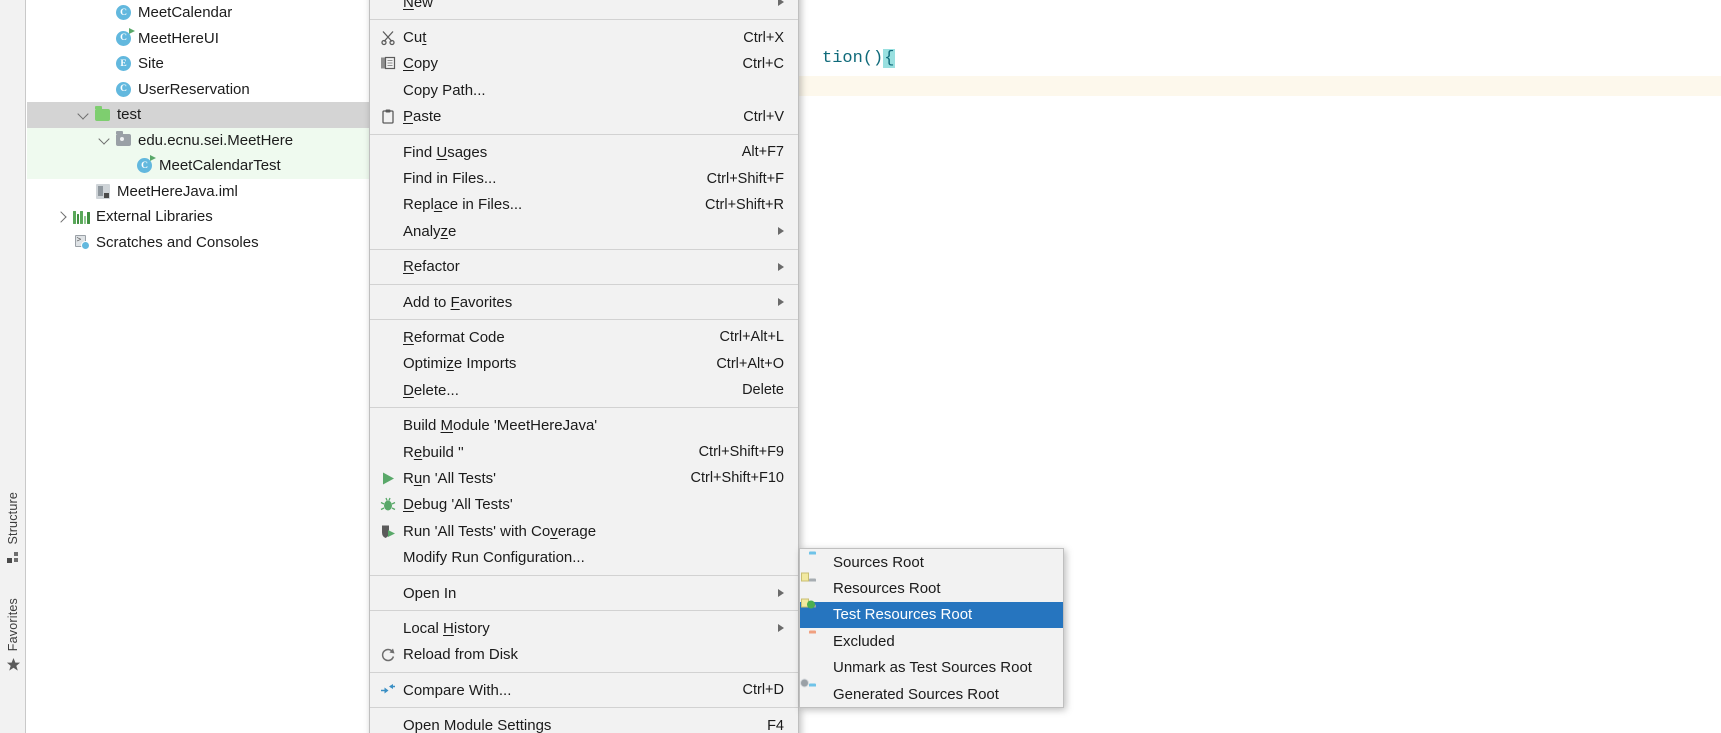  I want to click on menu-item-compare-with: Compare With... Ctrl+D, so click(584, 690).